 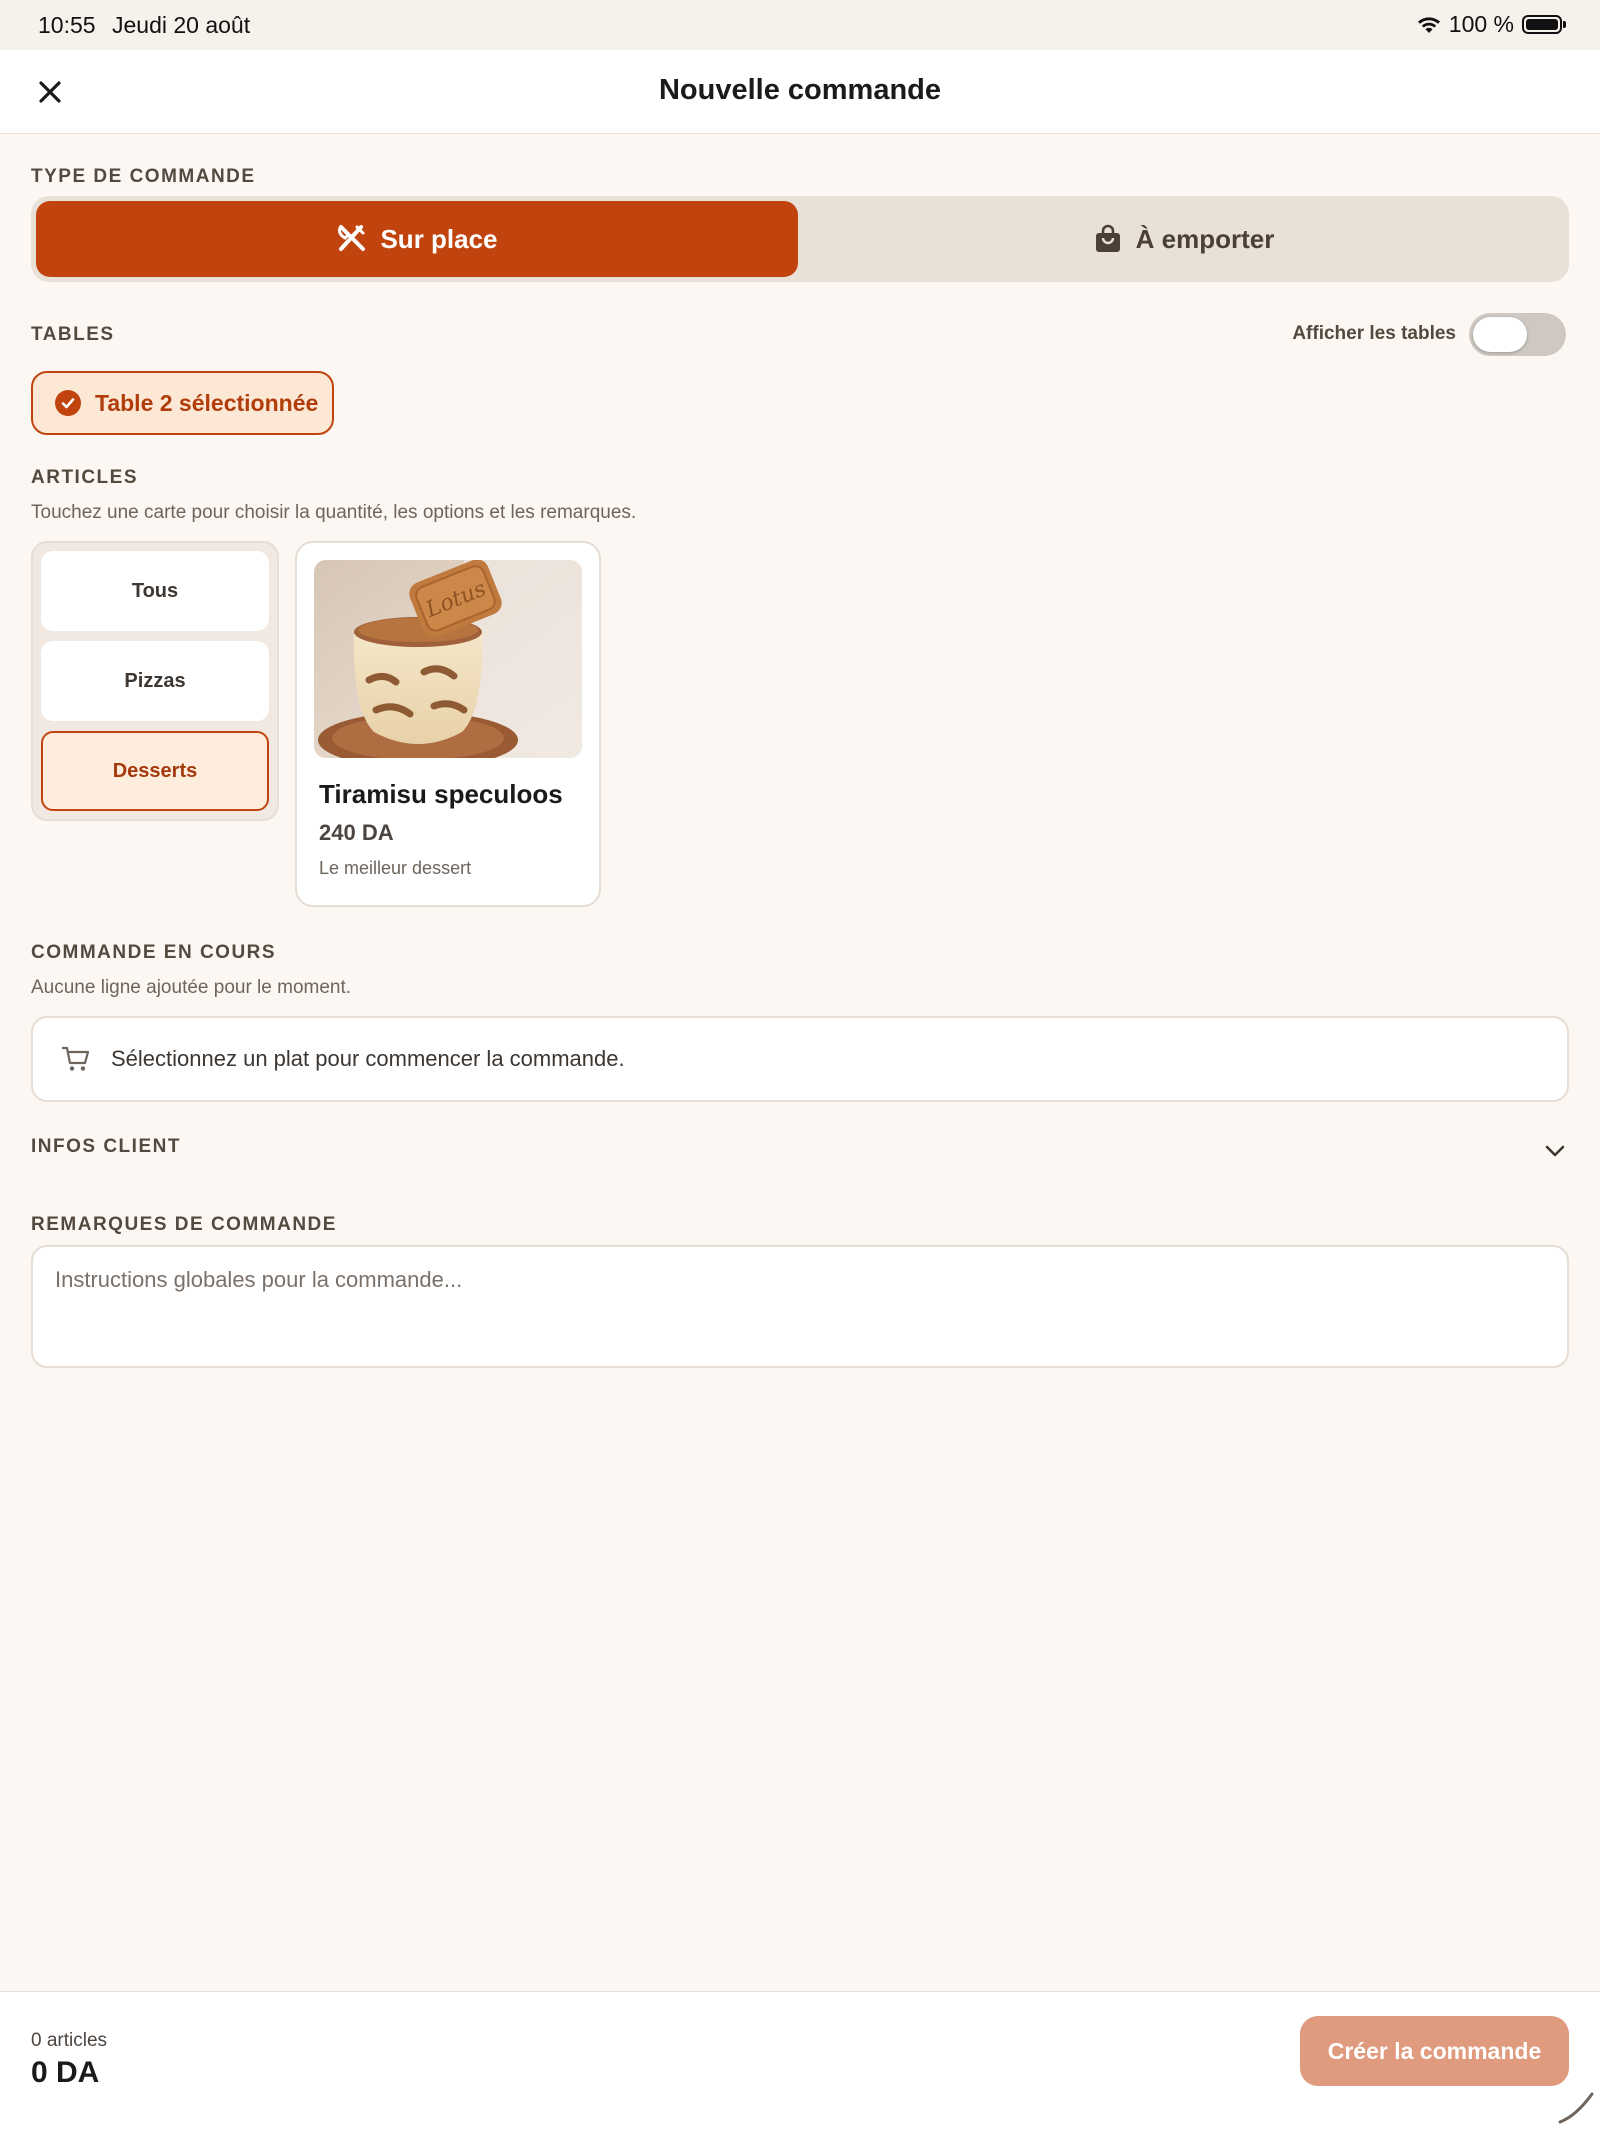 What do you see at coordinates (1500, 334) in the screenshot?
I see `toggle-knob` at bounding box center [1500, 334].